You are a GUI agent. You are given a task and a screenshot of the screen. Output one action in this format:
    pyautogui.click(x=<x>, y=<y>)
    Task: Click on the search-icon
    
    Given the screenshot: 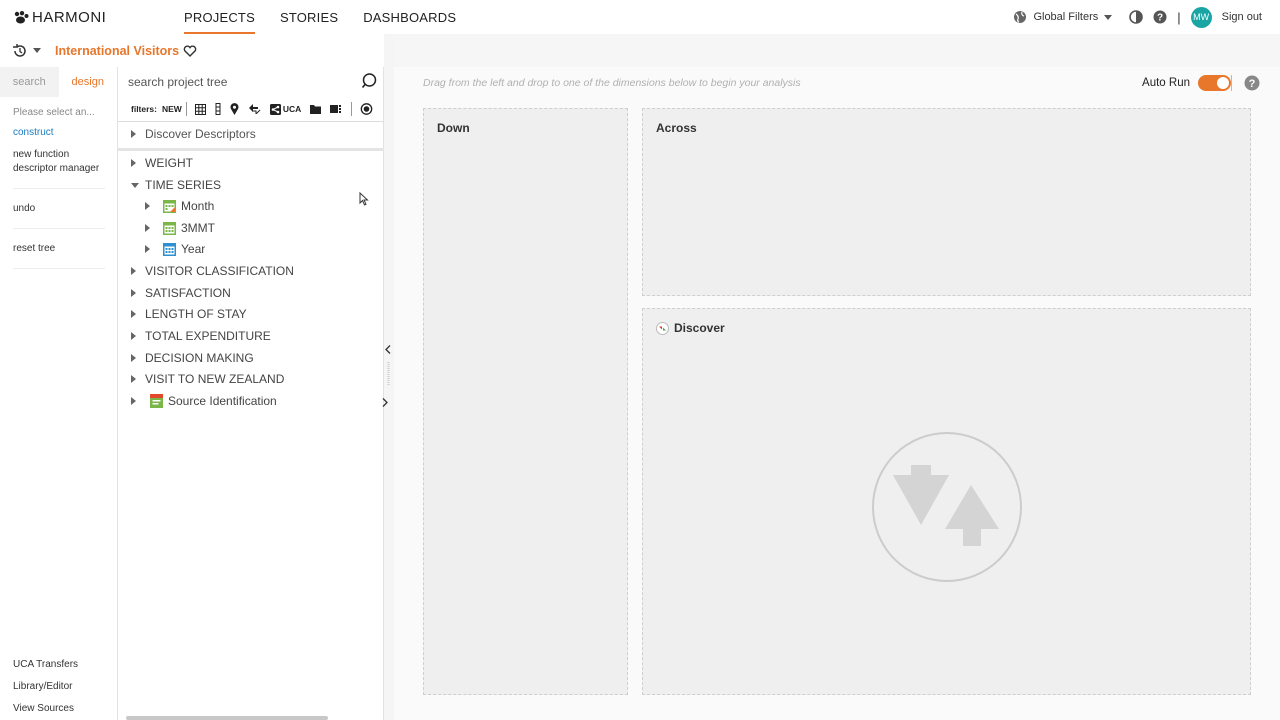 What is the action you would take?
    pyautogui.click(x=369, y=81)
    